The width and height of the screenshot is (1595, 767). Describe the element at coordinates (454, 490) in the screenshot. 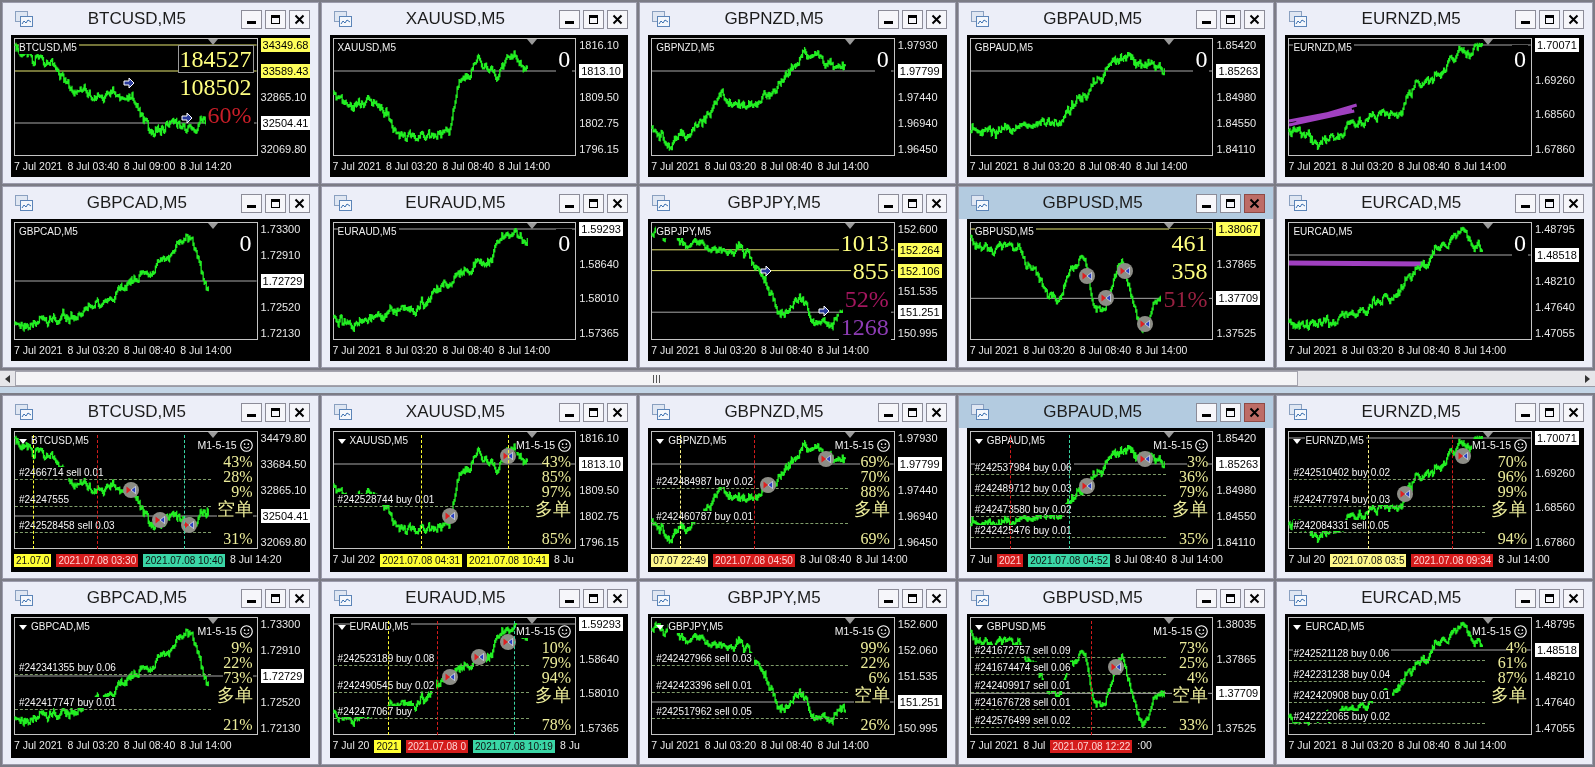

I see `plot-frame: XAUUSD,M5 M1-5-15 #242528744 buy 0.01 43% 85% 97% 多单 85%` at that location.